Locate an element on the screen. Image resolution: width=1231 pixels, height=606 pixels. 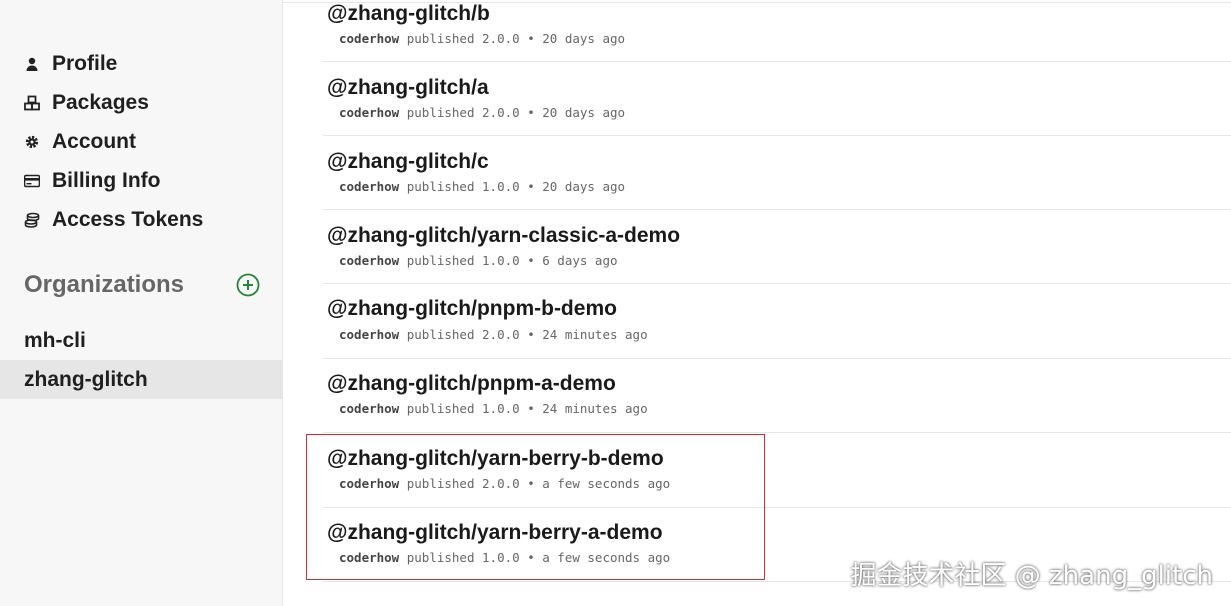
package-name-link: @zhang-glitch/a is located at coordinates (408, 88).